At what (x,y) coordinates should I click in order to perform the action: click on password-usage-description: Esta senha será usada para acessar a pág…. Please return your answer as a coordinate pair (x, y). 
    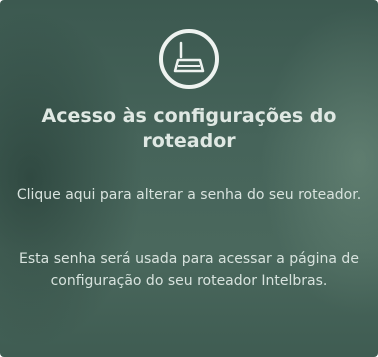
    Looking at the image, I should click on (189, 270).